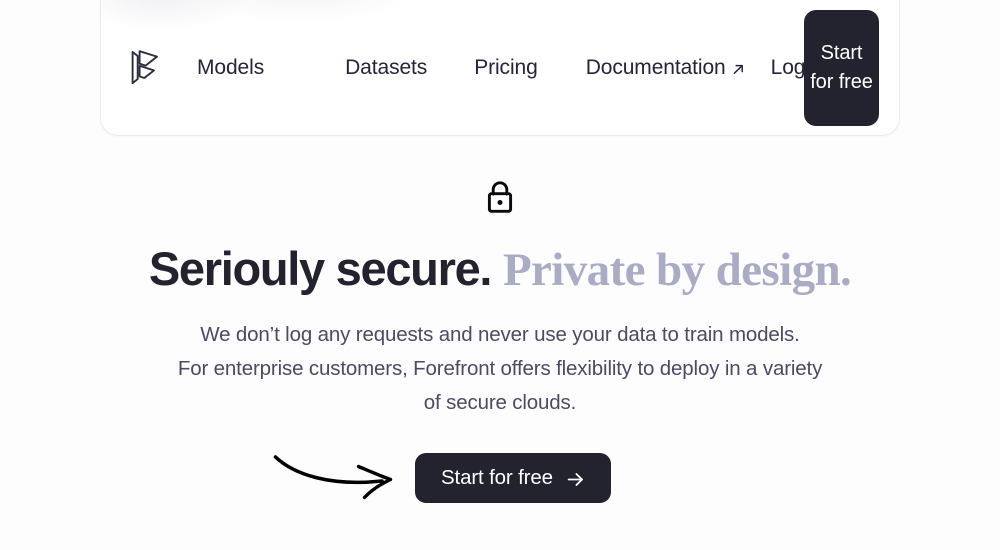 The image size is (1000, 550). I want to click on nav-item-pricing: Pricing, so click(506, 68).